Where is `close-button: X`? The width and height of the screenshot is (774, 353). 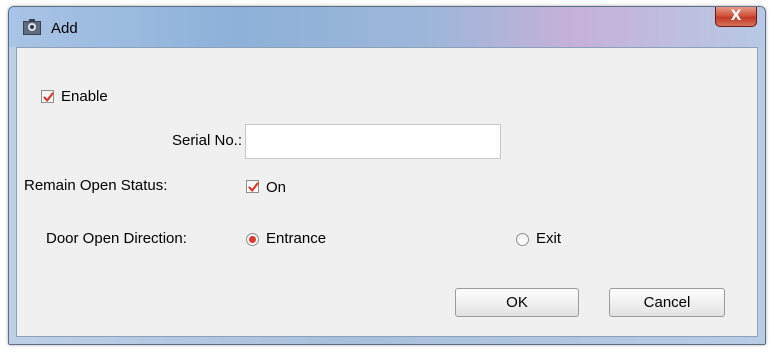 close-button: X is located at coordinates (736, 17).